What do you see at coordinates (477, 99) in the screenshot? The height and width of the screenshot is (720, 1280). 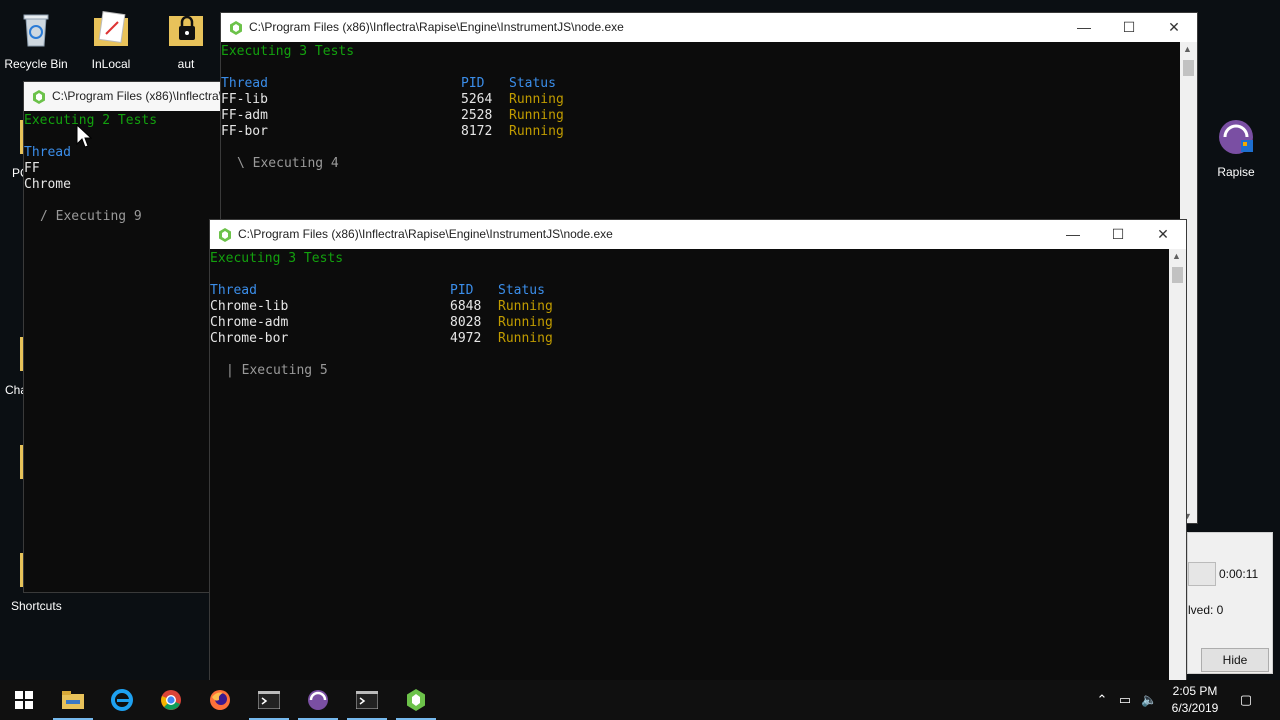 I see `pid-cell: 5264` at bounding box center [477, 99].